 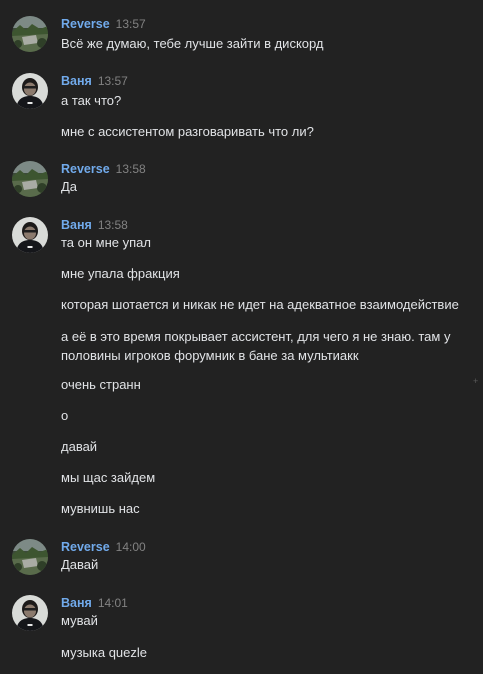 I want to click on message-text: мне упала фракция, so click(x=120, y=273).